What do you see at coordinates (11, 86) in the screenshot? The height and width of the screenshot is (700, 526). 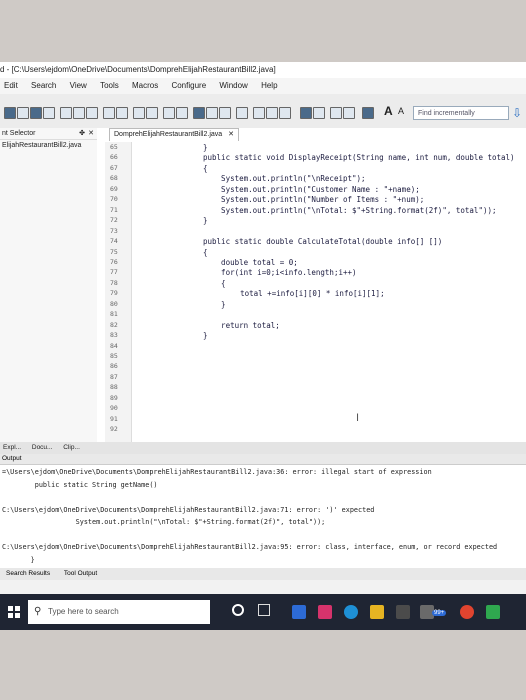 I see `menu-edit: Edit` at bounding box center [11, 86].